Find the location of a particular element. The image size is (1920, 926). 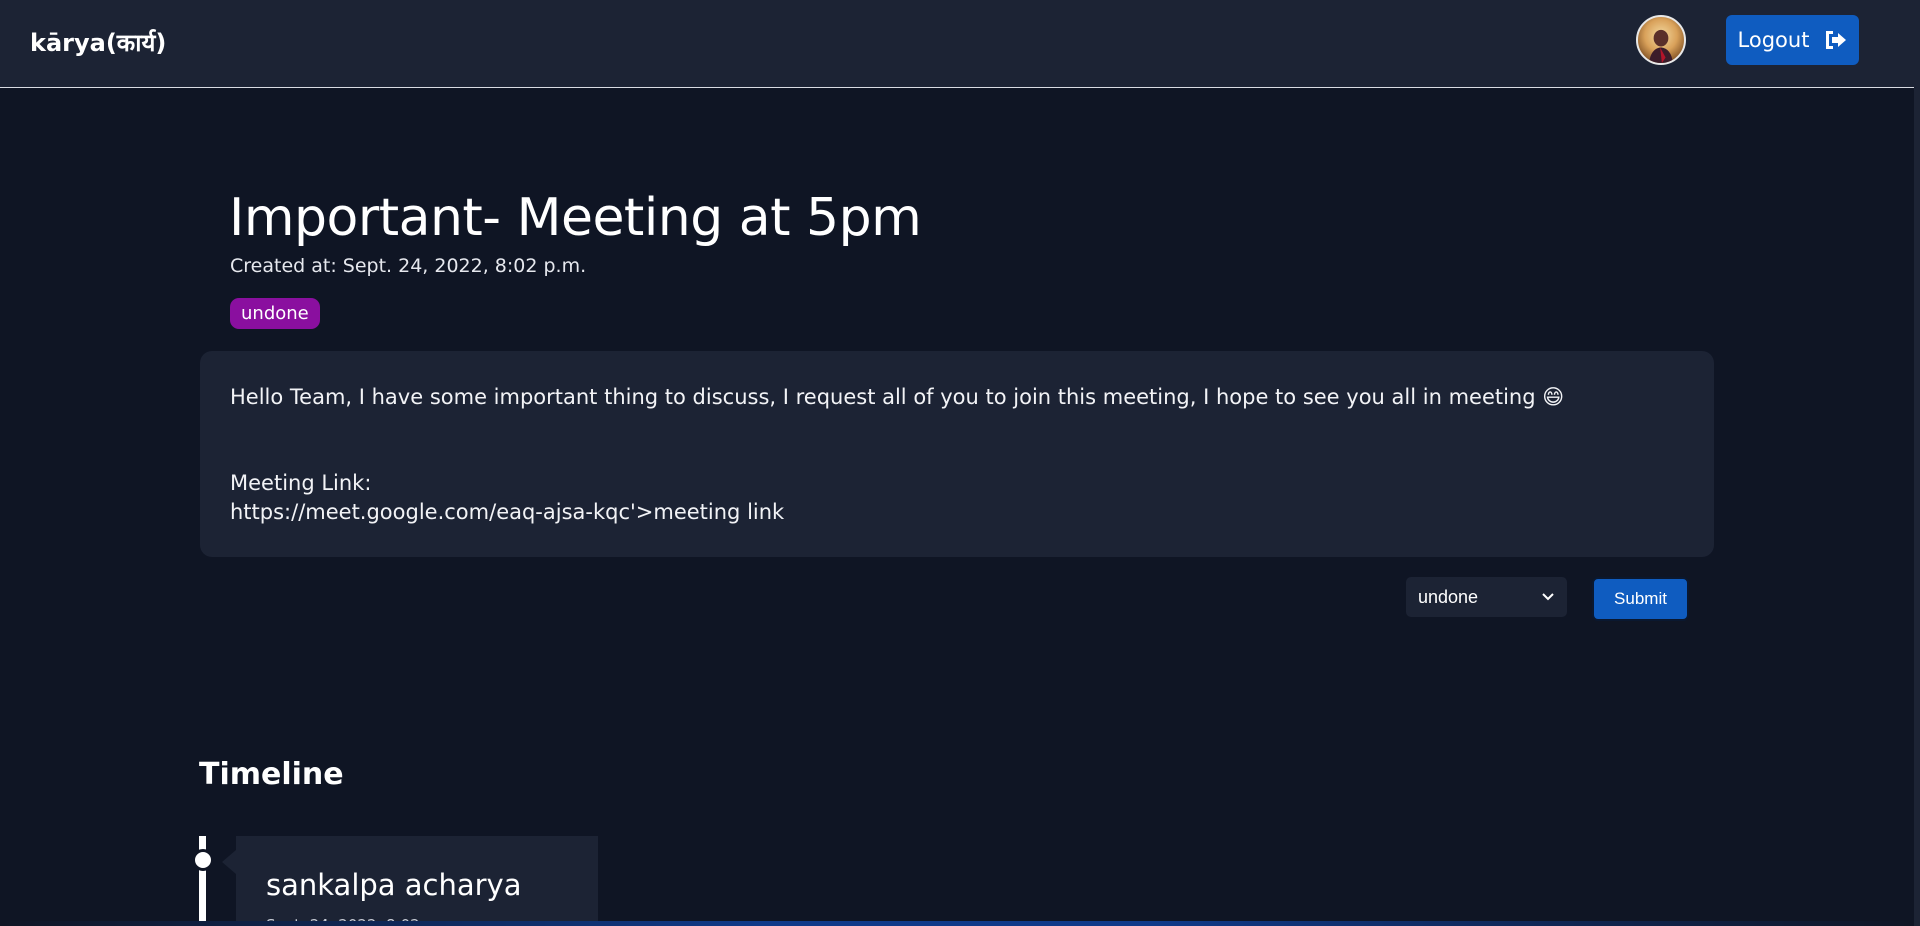

logout-button: Logout is located at coordinates (1792, 40).